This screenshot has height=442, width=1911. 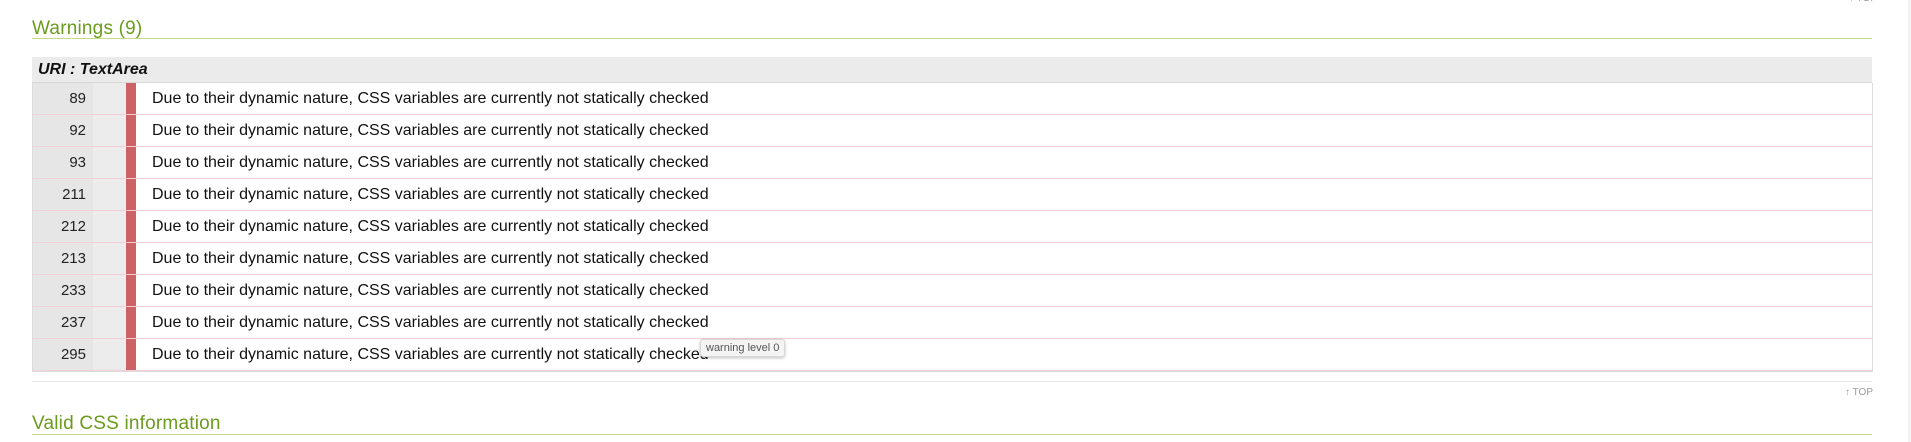 I want to click on valid-css-section-title: Valid CSS information, so click(x=126, y=423).